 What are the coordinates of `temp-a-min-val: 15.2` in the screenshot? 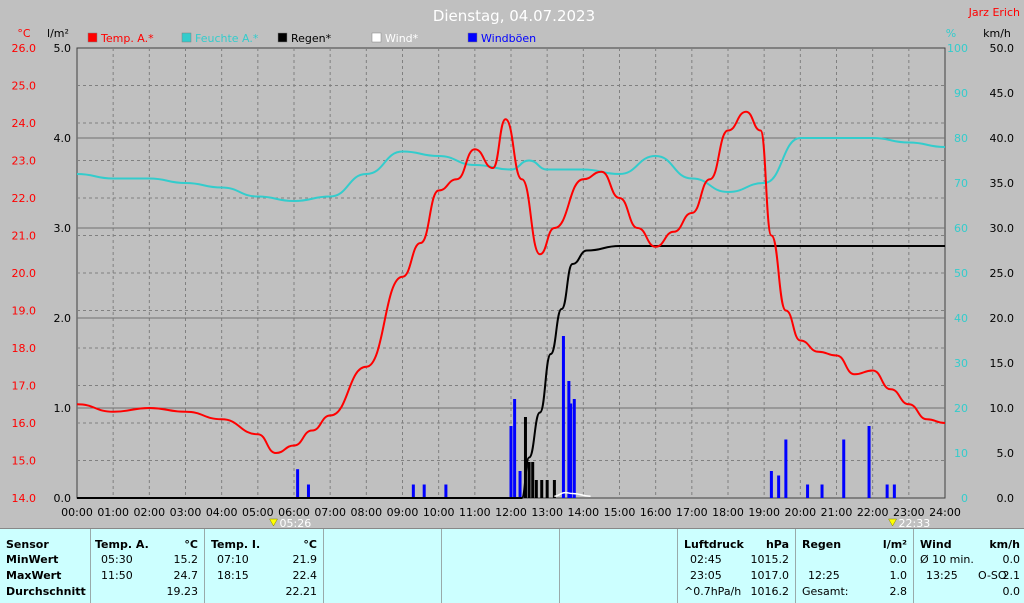 It's located at (186, 559).